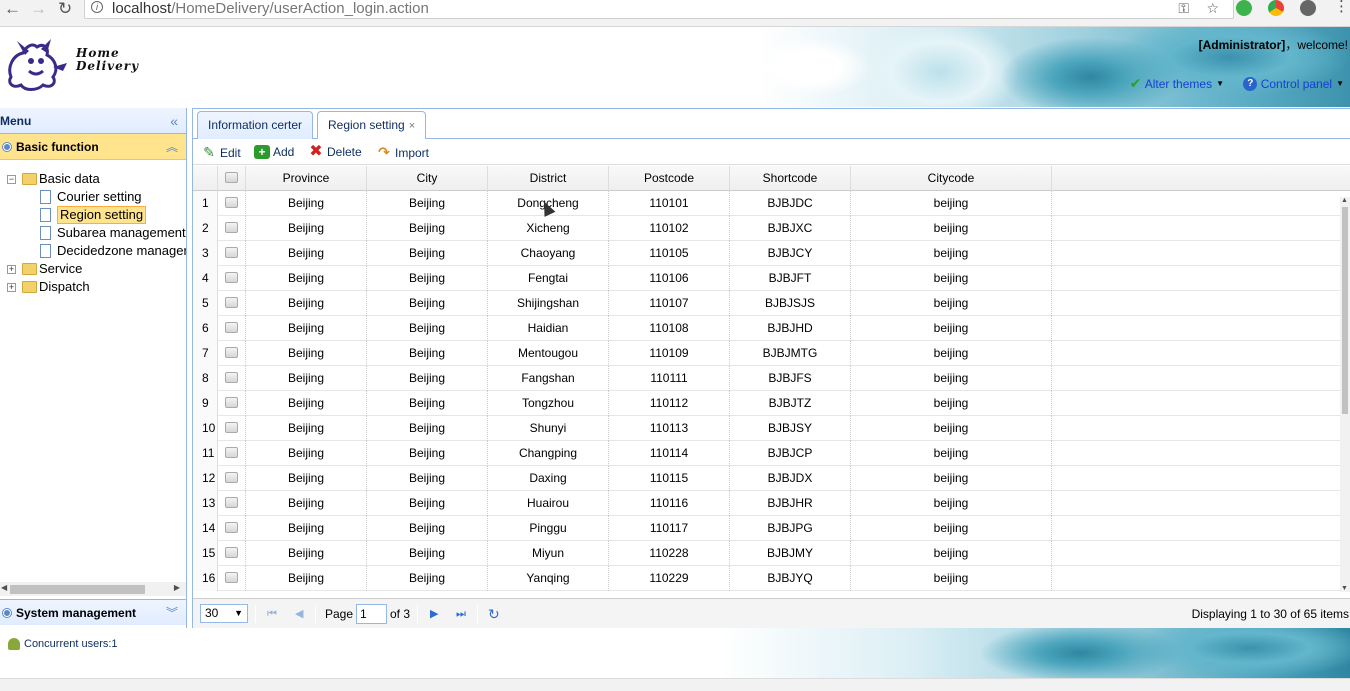 The image size is (1350, 691). What do you see at coordinates (172, 147) in the screenshot?
I see `chevron-up-icon: ︽` at bounding box center [172, 147].